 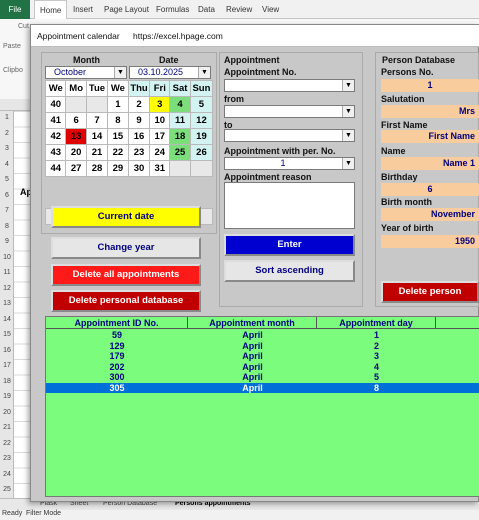 What do you see at coordinates (7, 412) in the screenshot?
I see `row-header: 20` at bounding box center [7, 412].